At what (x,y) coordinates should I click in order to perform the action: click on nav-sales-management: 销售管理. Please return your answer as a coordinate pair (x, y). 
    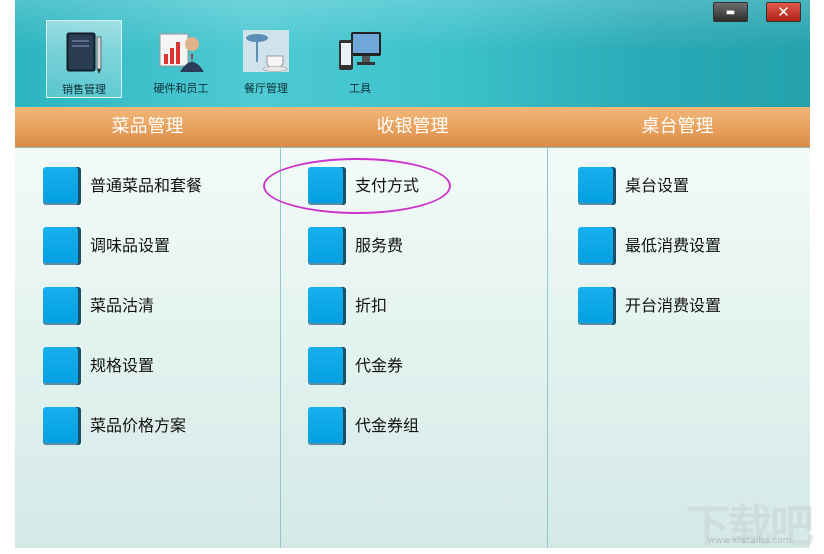
    Looking at the image, I should click on (84, 59).